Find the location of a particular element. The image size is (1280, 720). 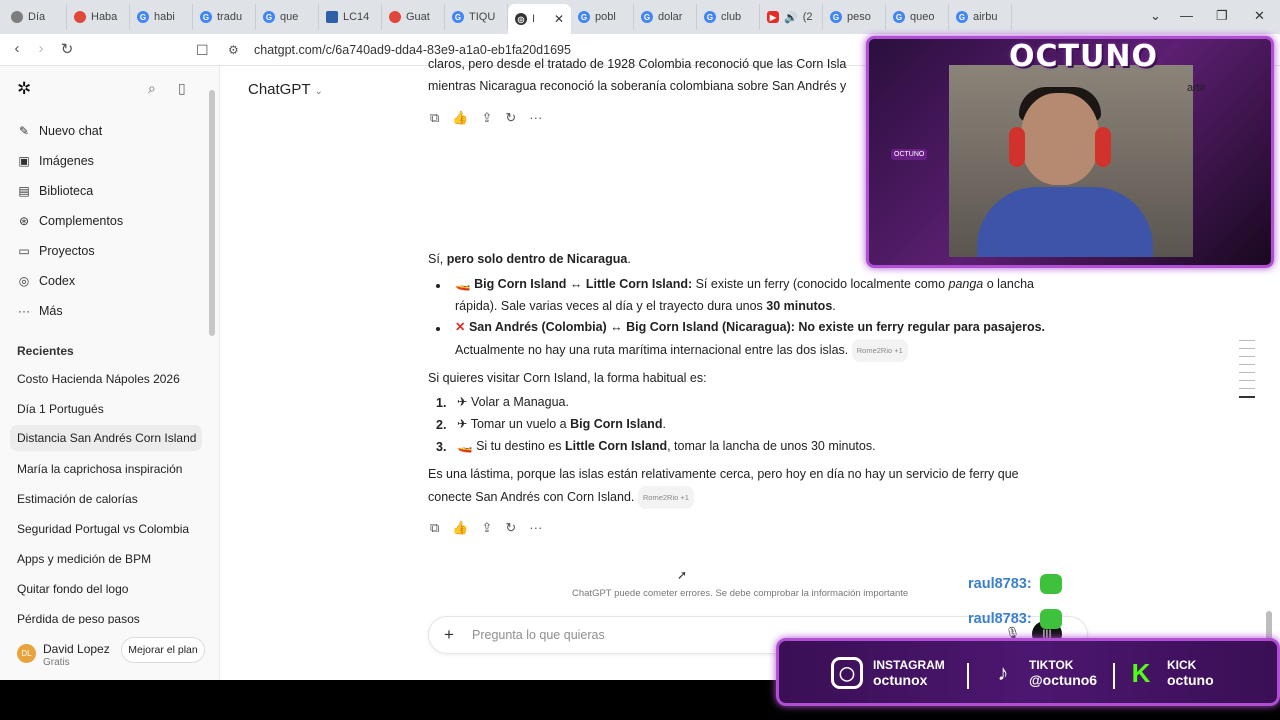

sidebar-item-projects: ▭ Proyectos is located at coordinates (56, 251).